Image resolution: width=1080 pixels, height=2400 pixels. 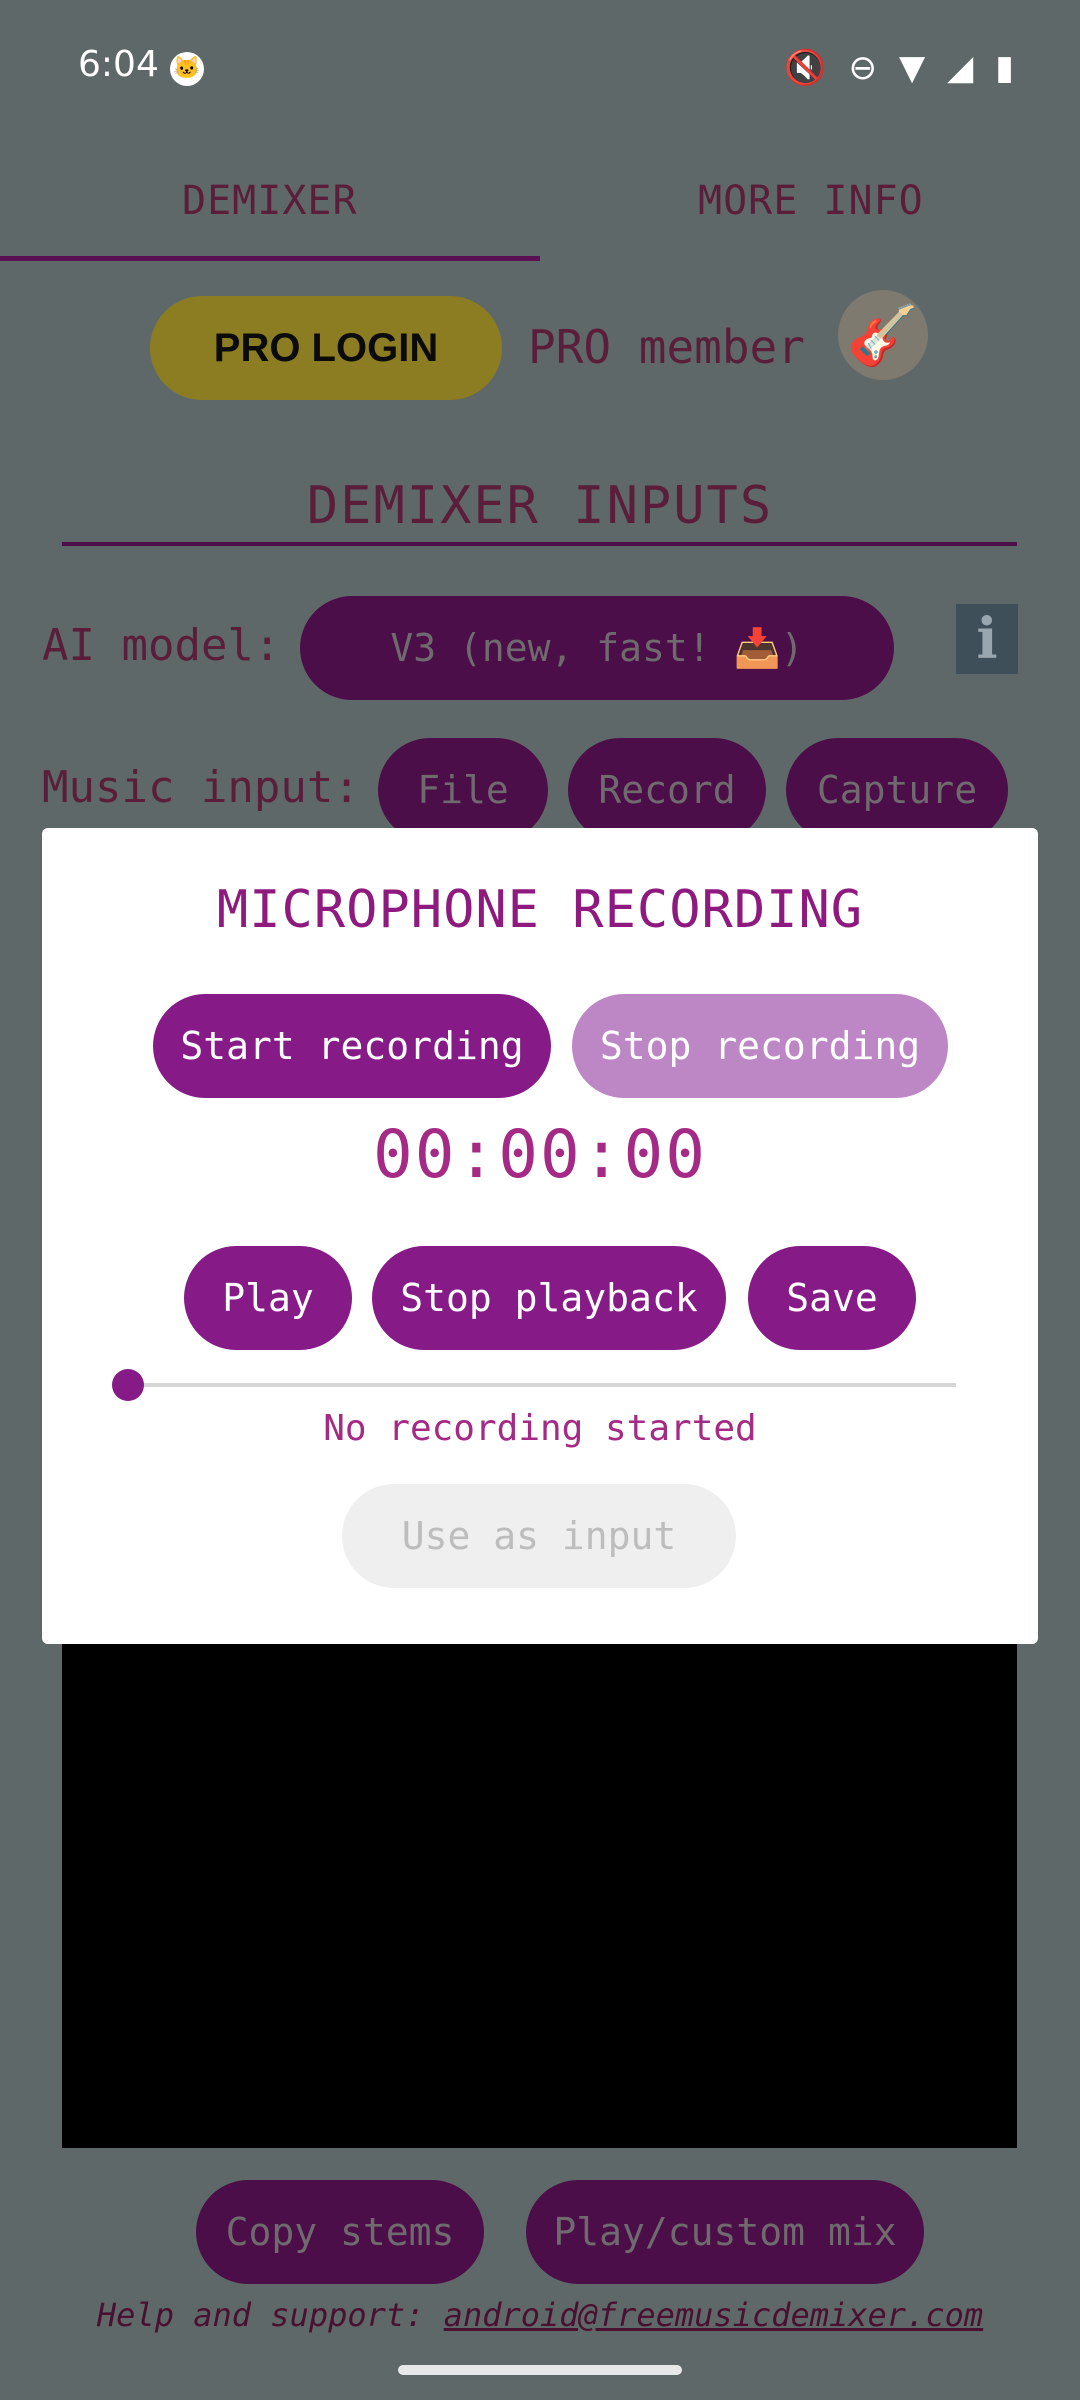 What do you see at coordinates (201, 787) in the screenshot?
I see `music-input-label: Music input:` at bounding box center [201, 787].